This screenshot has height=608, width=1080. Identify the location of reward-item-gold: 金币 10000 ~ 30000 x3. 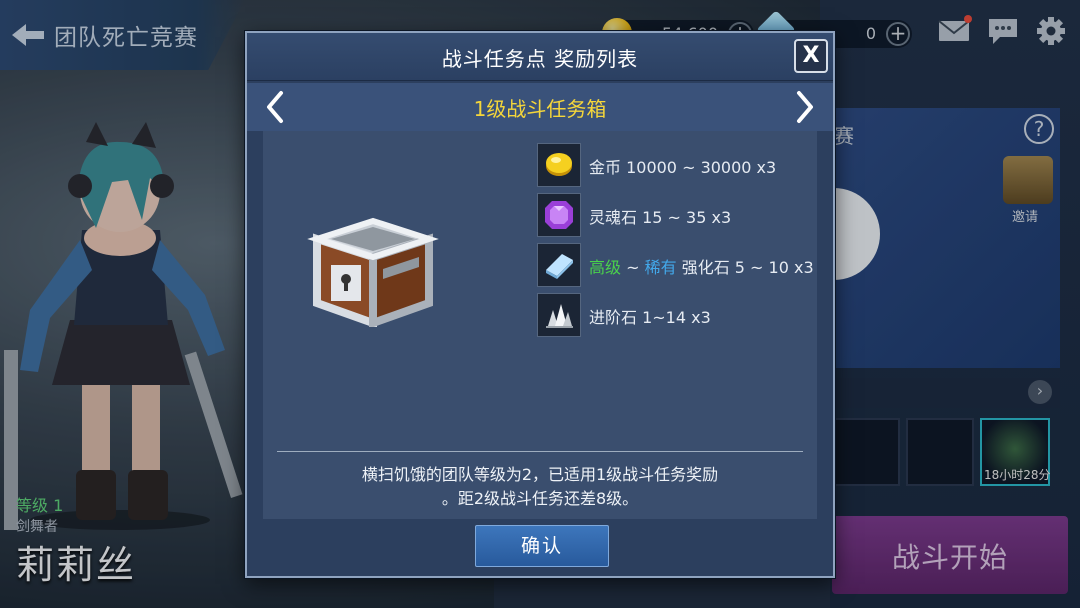
(677, 165).